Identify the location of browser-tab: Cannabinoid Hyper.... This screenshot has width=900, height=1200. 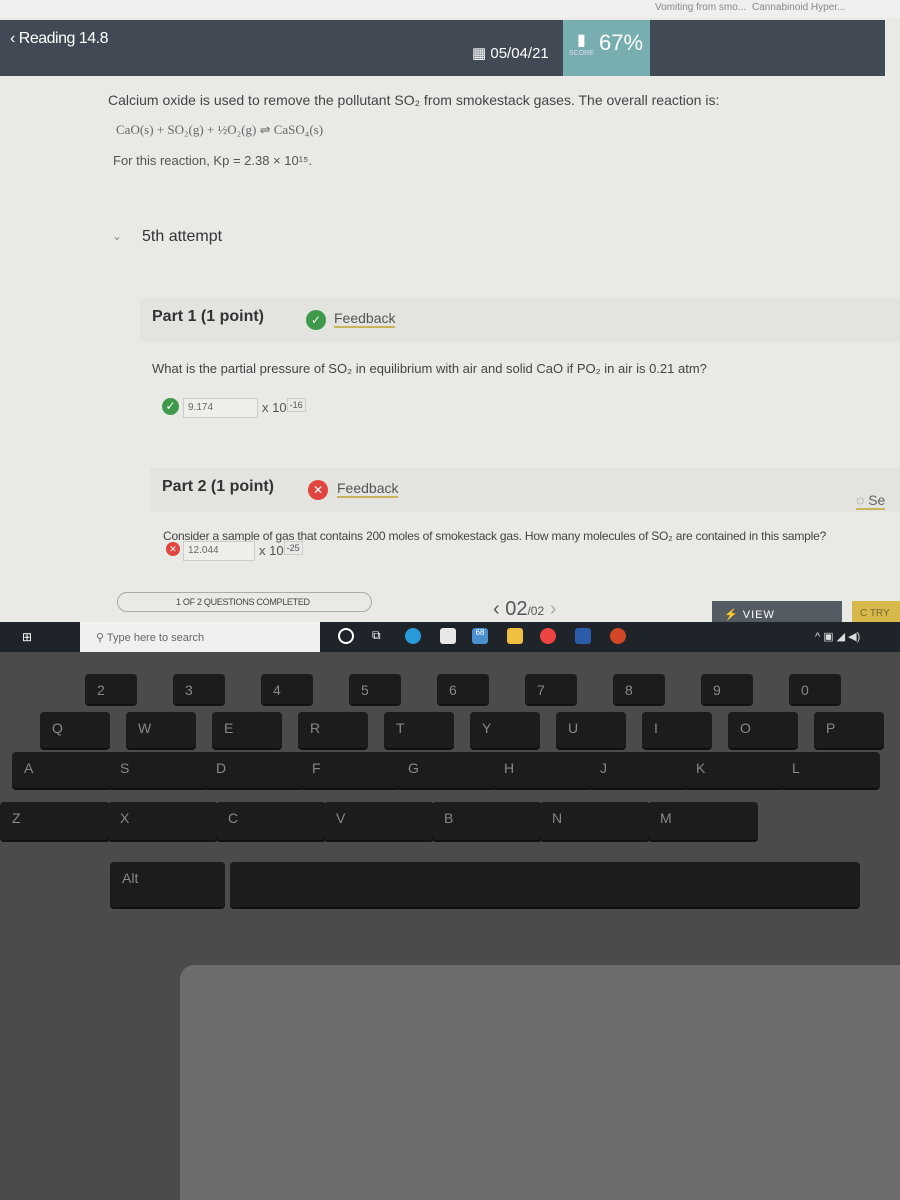
(798, 7).